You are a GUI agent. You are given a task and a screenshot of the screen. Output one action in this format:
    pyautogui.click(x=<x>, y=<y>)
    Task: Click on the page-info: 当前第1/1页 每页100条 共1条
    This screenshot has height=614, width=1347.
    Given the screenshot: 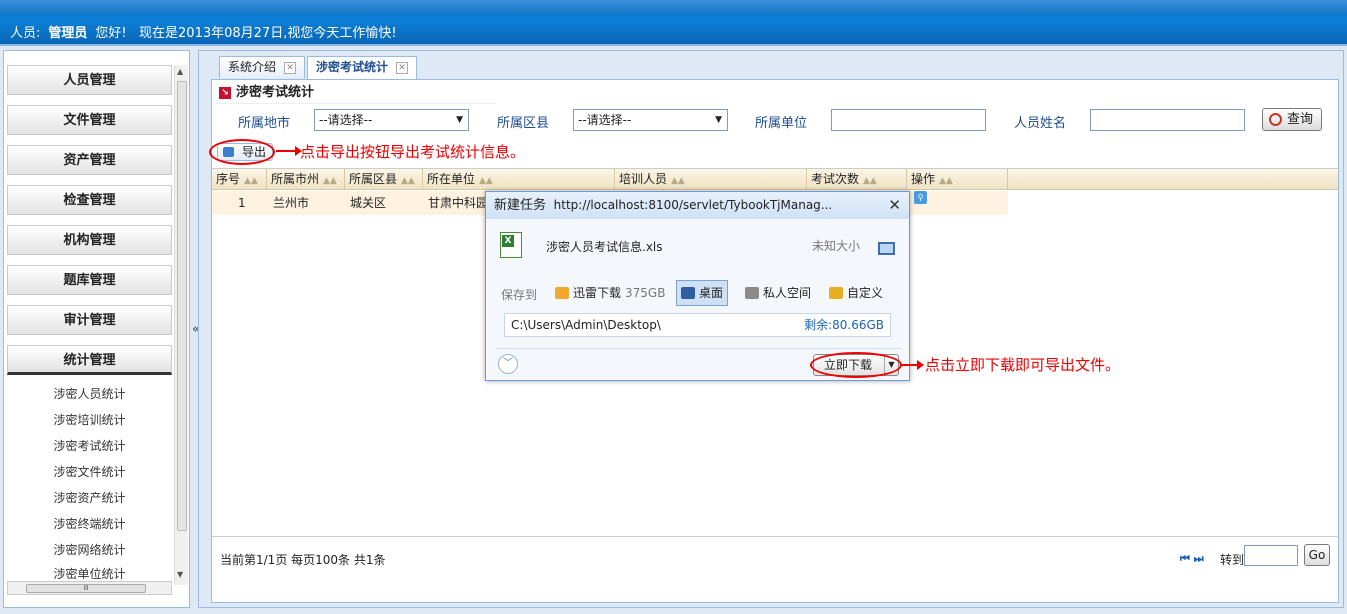 What is the action you would take?
    pyautogui.click(x=303, y=560)
    